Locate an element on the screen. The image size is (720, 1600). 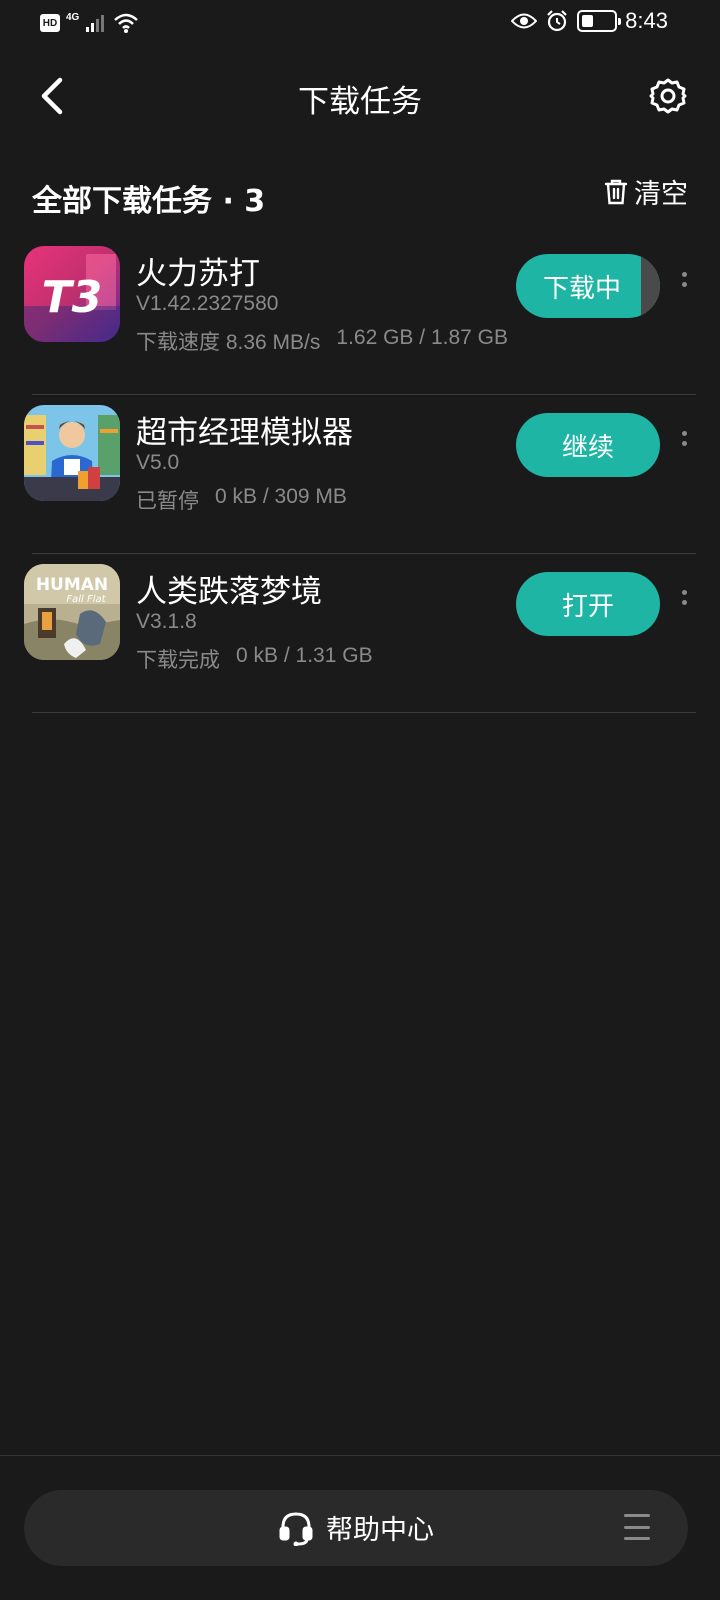
app-icon-supermarket is located at coordinates (72, 453).